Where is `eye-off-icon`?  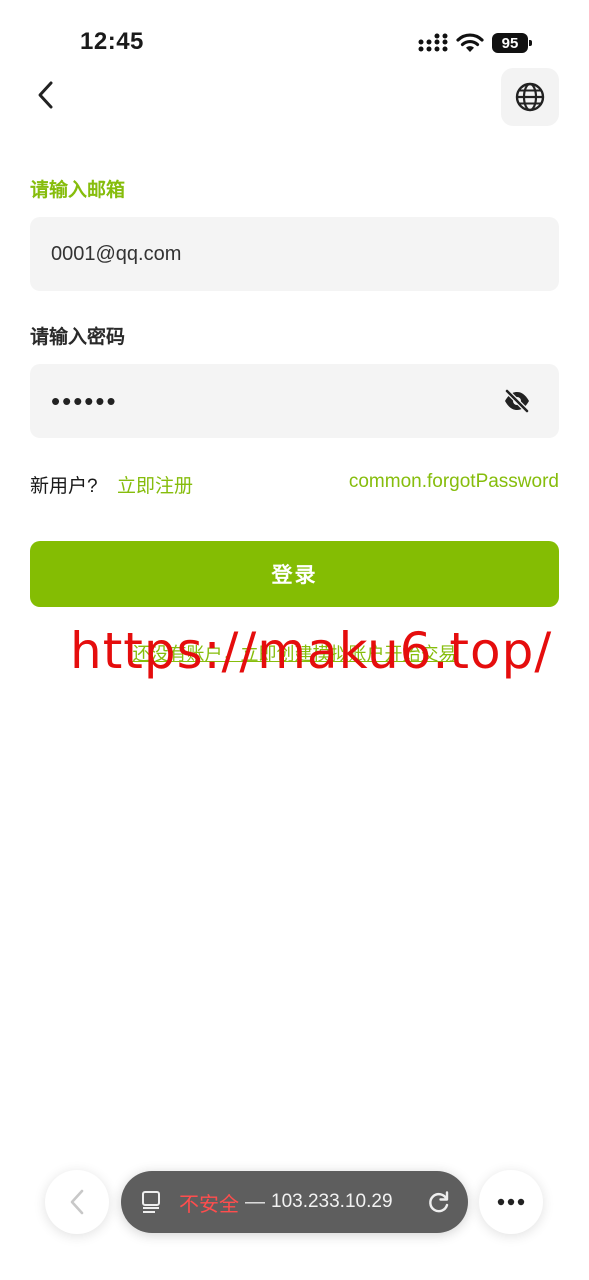 eye-off-icon is located at coordinates (517, 401).